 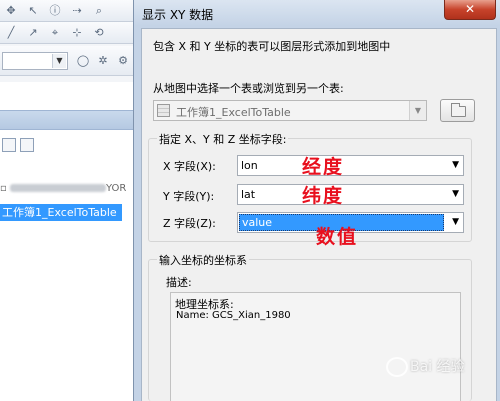 What do you see at coordinates (179, 282) in the screenshot?
I see `description-label: 描述:` at bounding box center [179, 282].